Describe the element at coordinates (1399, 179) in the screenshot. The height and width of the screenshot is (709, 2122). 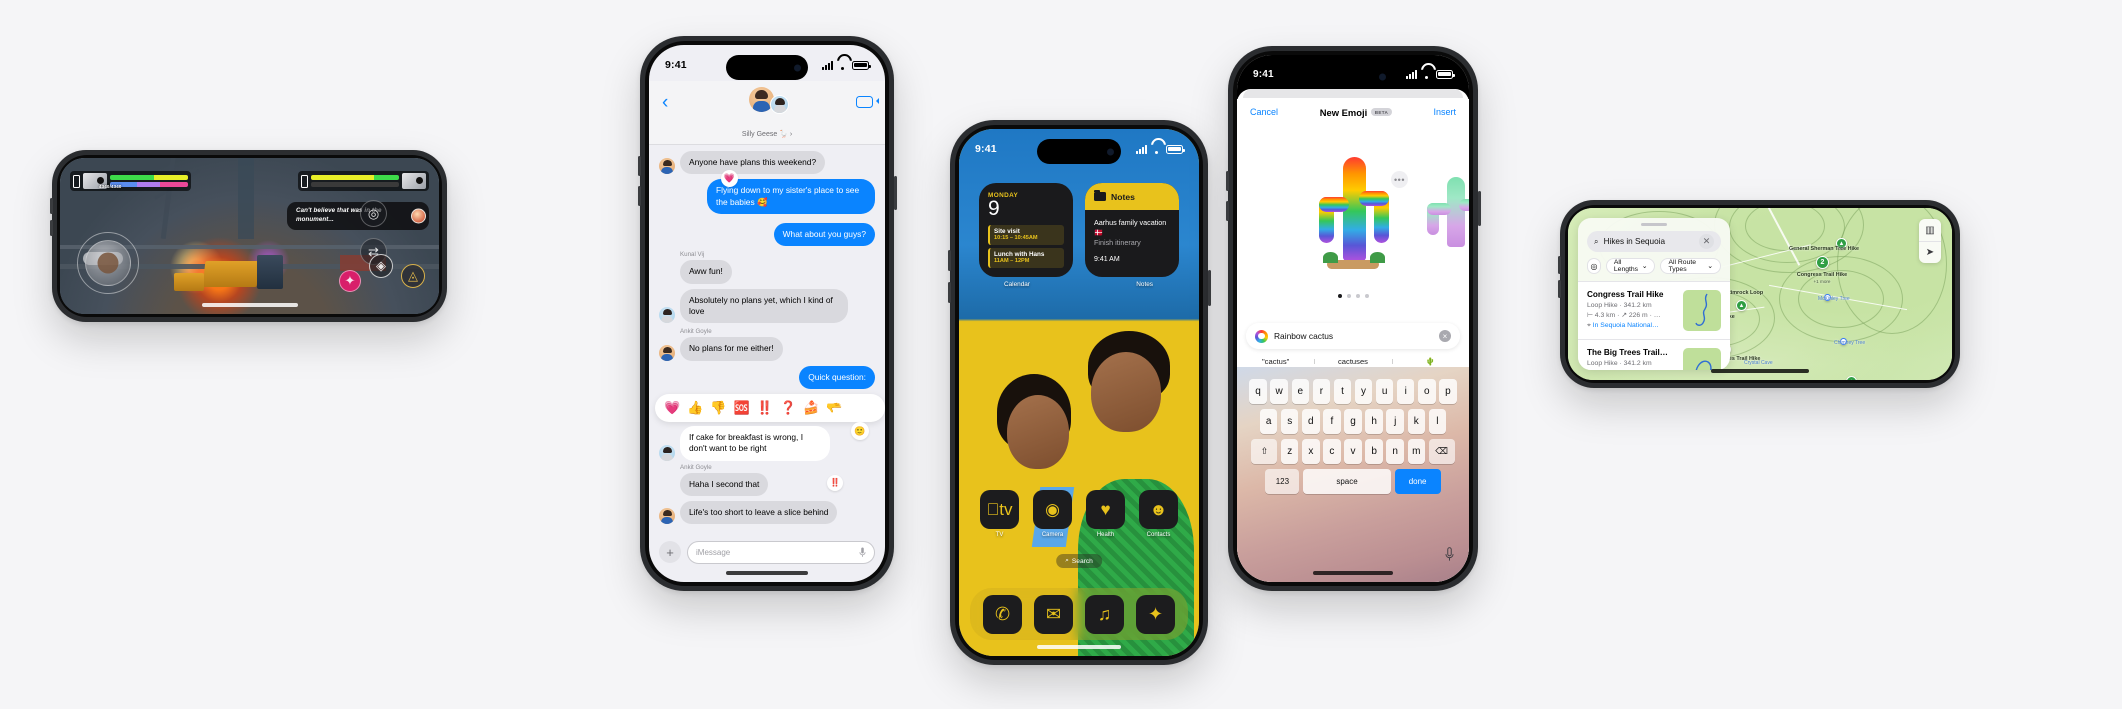
I see `more-options-icon: •••` at that location.